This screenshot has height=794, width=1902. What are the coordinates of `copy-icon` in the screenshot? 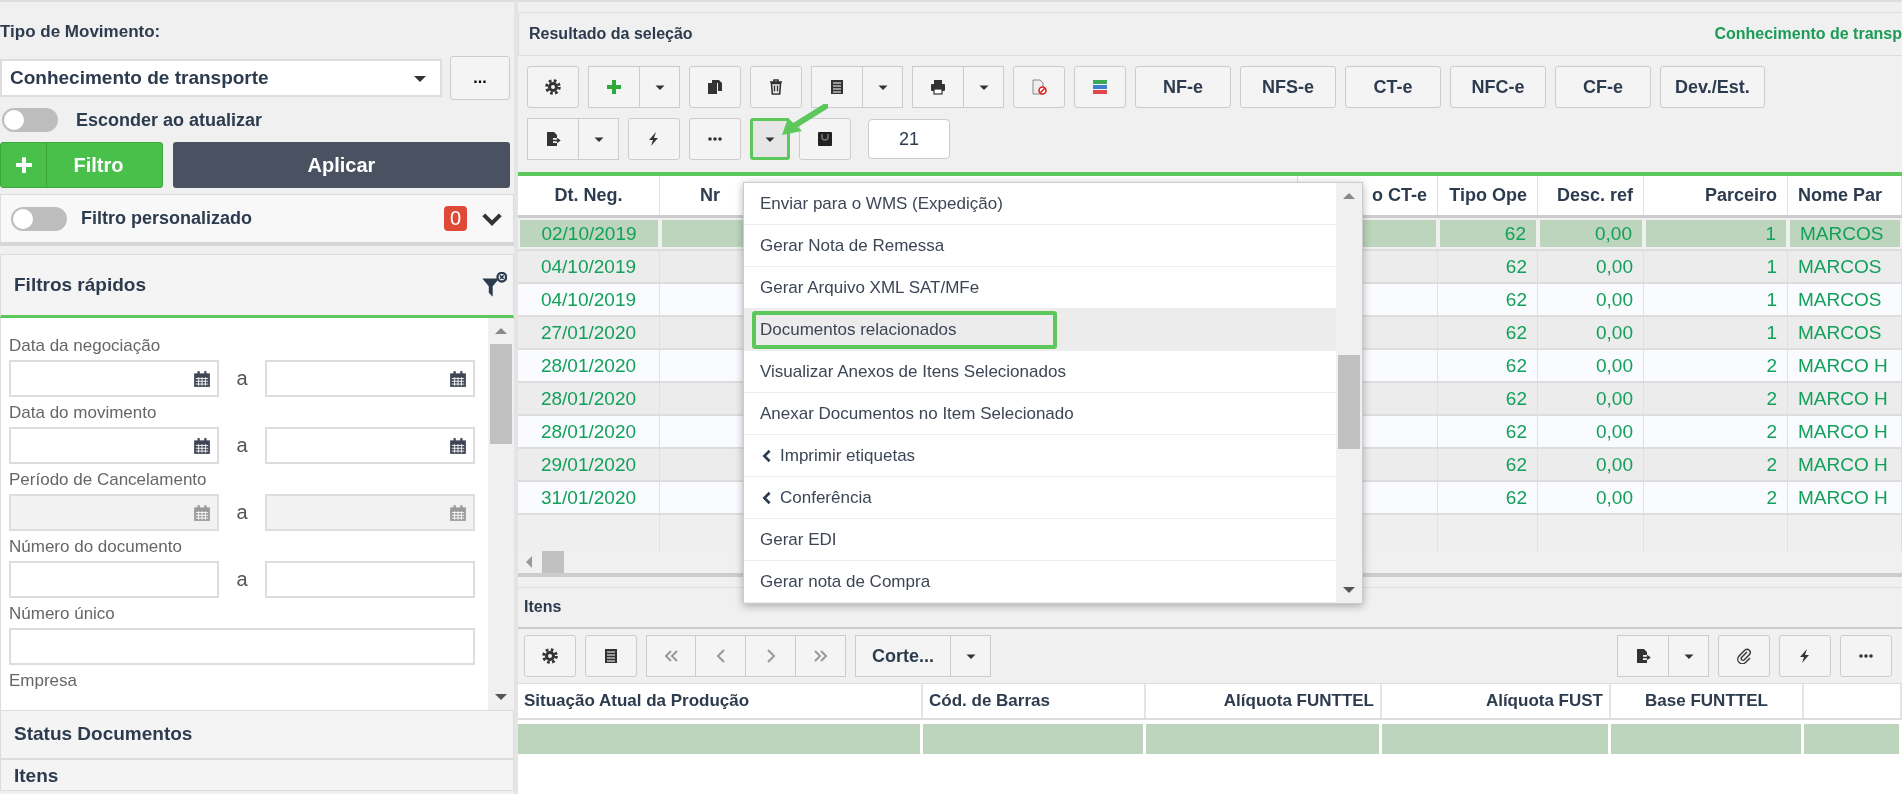 It's located at (715, 87).